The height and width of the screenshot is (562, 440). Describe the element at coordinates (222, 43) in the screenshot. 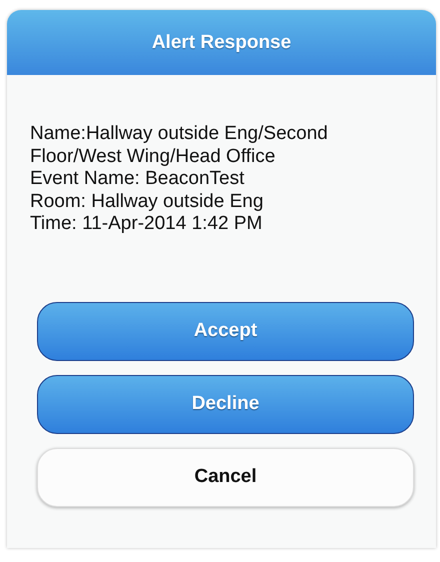

I see `dialog-title: Alert Response` at that location.